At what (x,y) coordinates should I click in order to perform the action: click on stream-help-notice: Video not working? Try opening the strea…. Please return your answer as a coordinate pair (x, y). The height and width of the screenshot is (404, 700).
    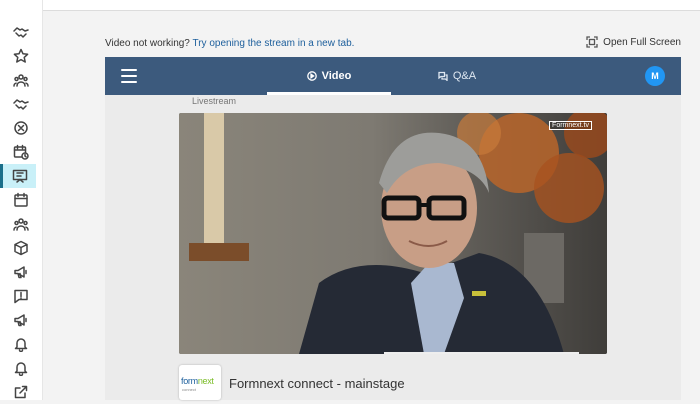
    Looking at the image, I should click on (229, 43).